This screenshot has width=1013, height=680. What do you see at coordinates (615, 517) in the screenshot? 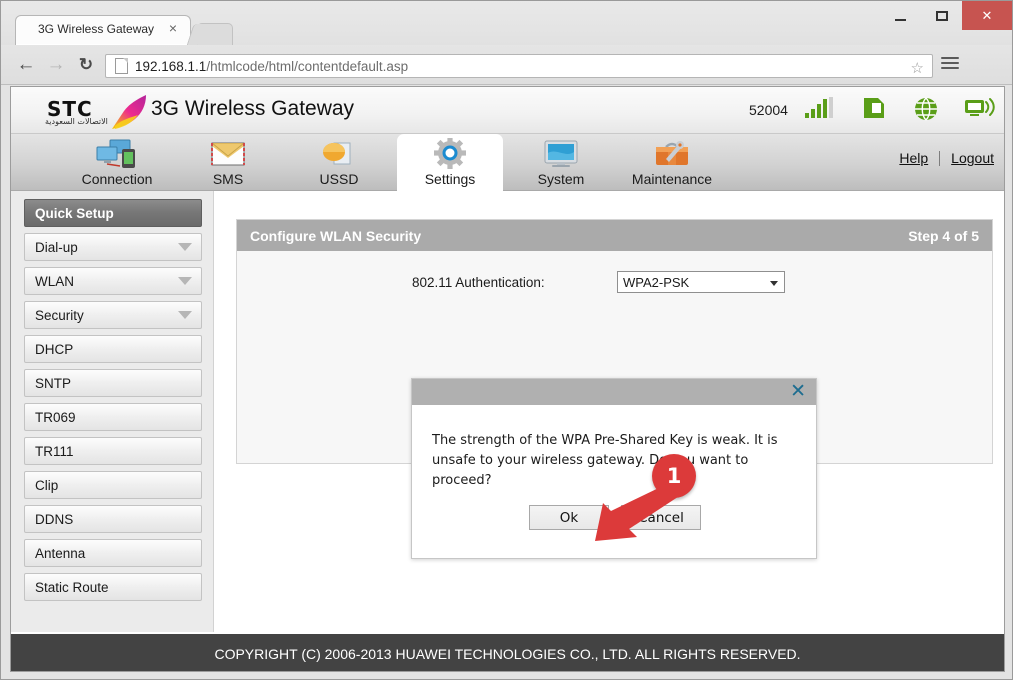
I see `dialog-buttons: Ok Cancel` at bounding box center [615, 517].